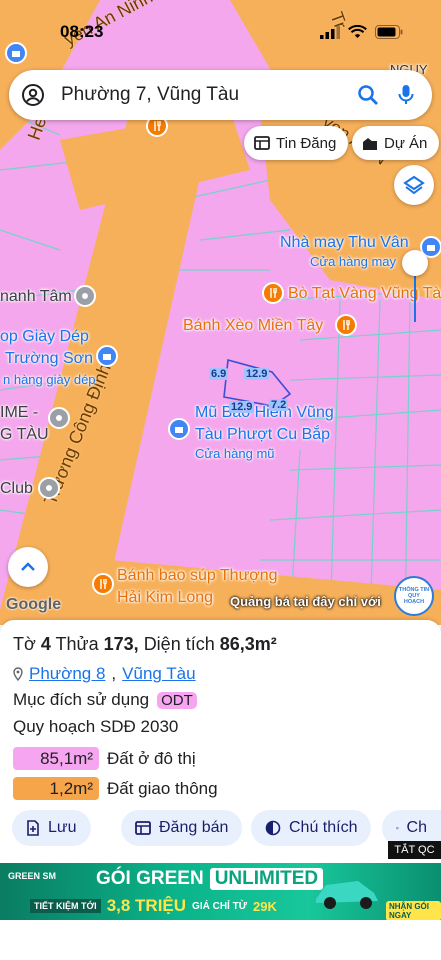 The image size is (441, 960). I want to click on layers-icon, so click(414, 185).